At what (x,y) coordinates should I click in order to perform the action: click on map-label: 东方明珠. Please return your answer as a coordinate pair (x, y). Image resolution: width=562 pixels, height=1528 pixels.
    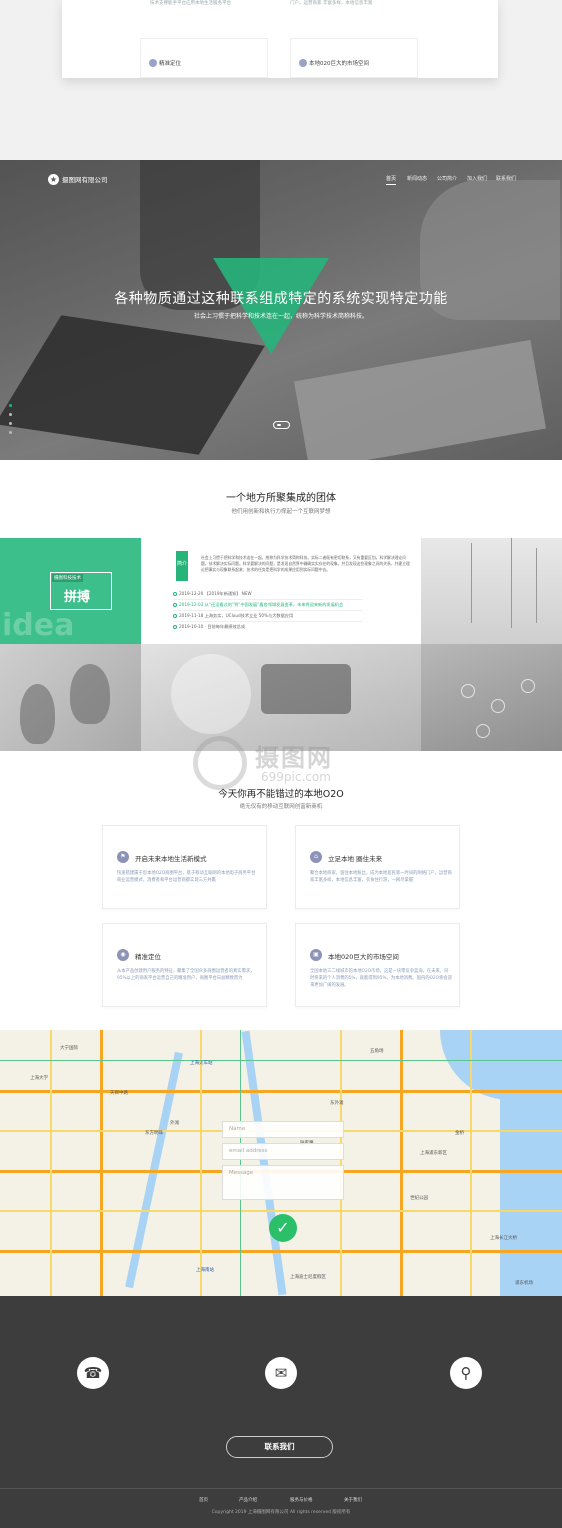
    Looking at the image, I should click on (154, 1133).